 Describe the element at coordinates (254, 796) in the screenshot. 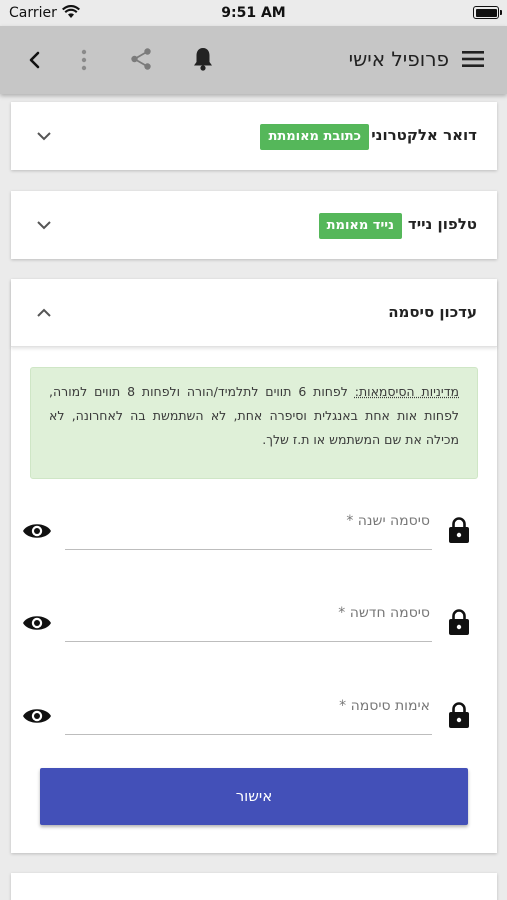

I see `submit-button: אישור` at that location.